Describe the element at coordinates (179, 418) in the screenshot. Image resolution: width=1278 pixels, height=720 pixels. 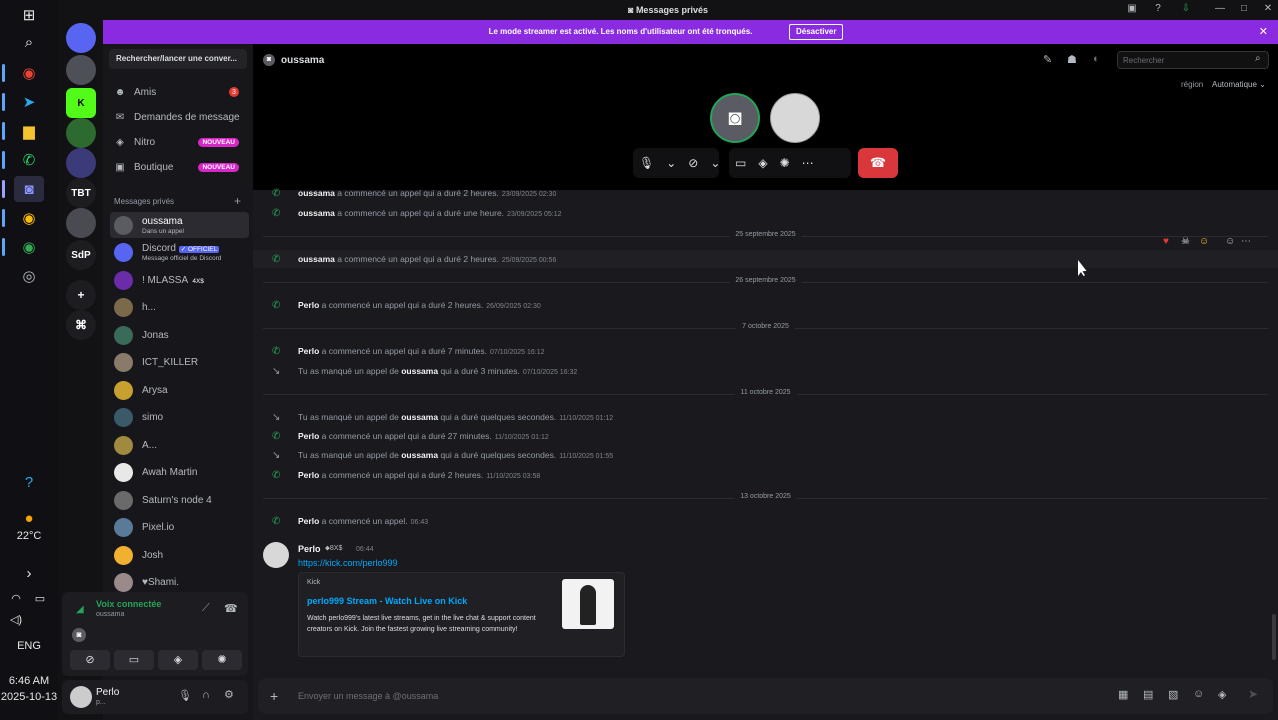
I see `dm-item: simo` at that location.